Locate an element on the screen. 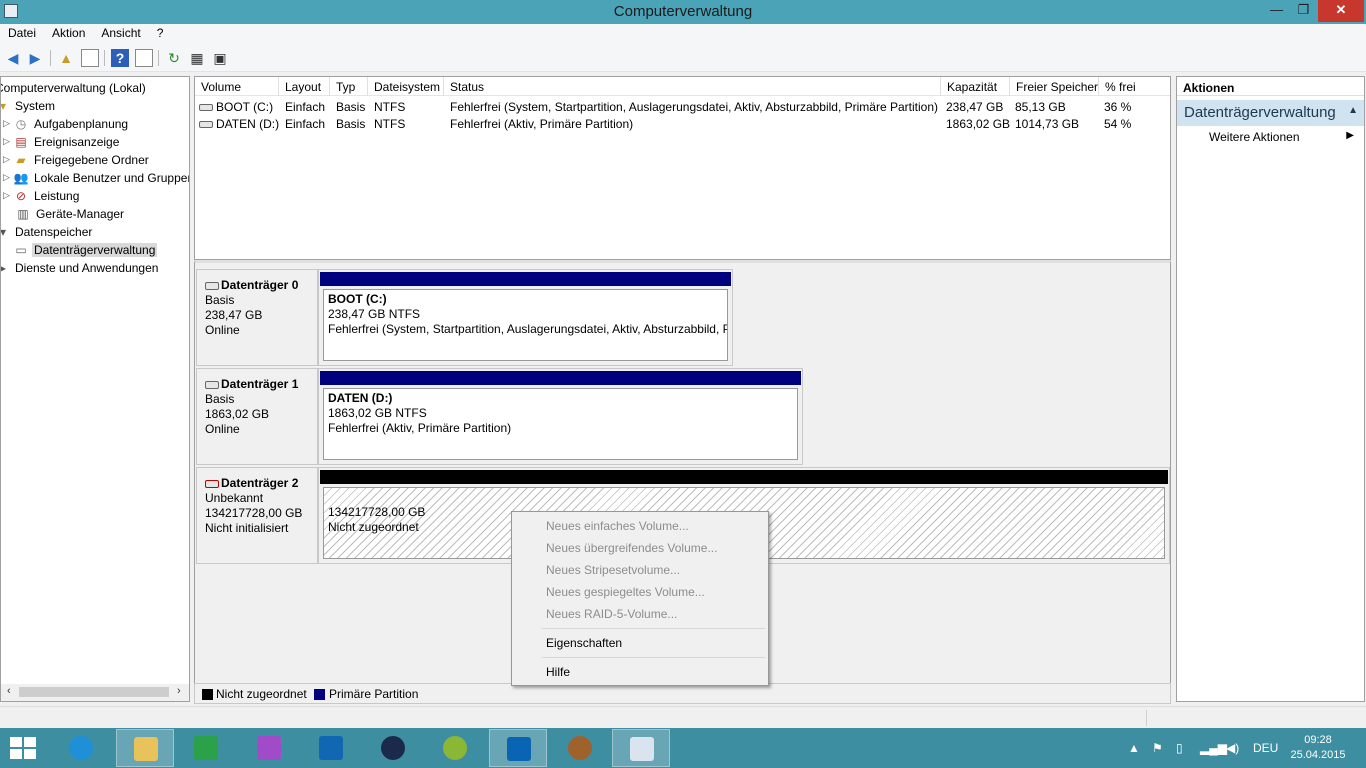  taskbar-onenote is located at coordinates (269, 748).